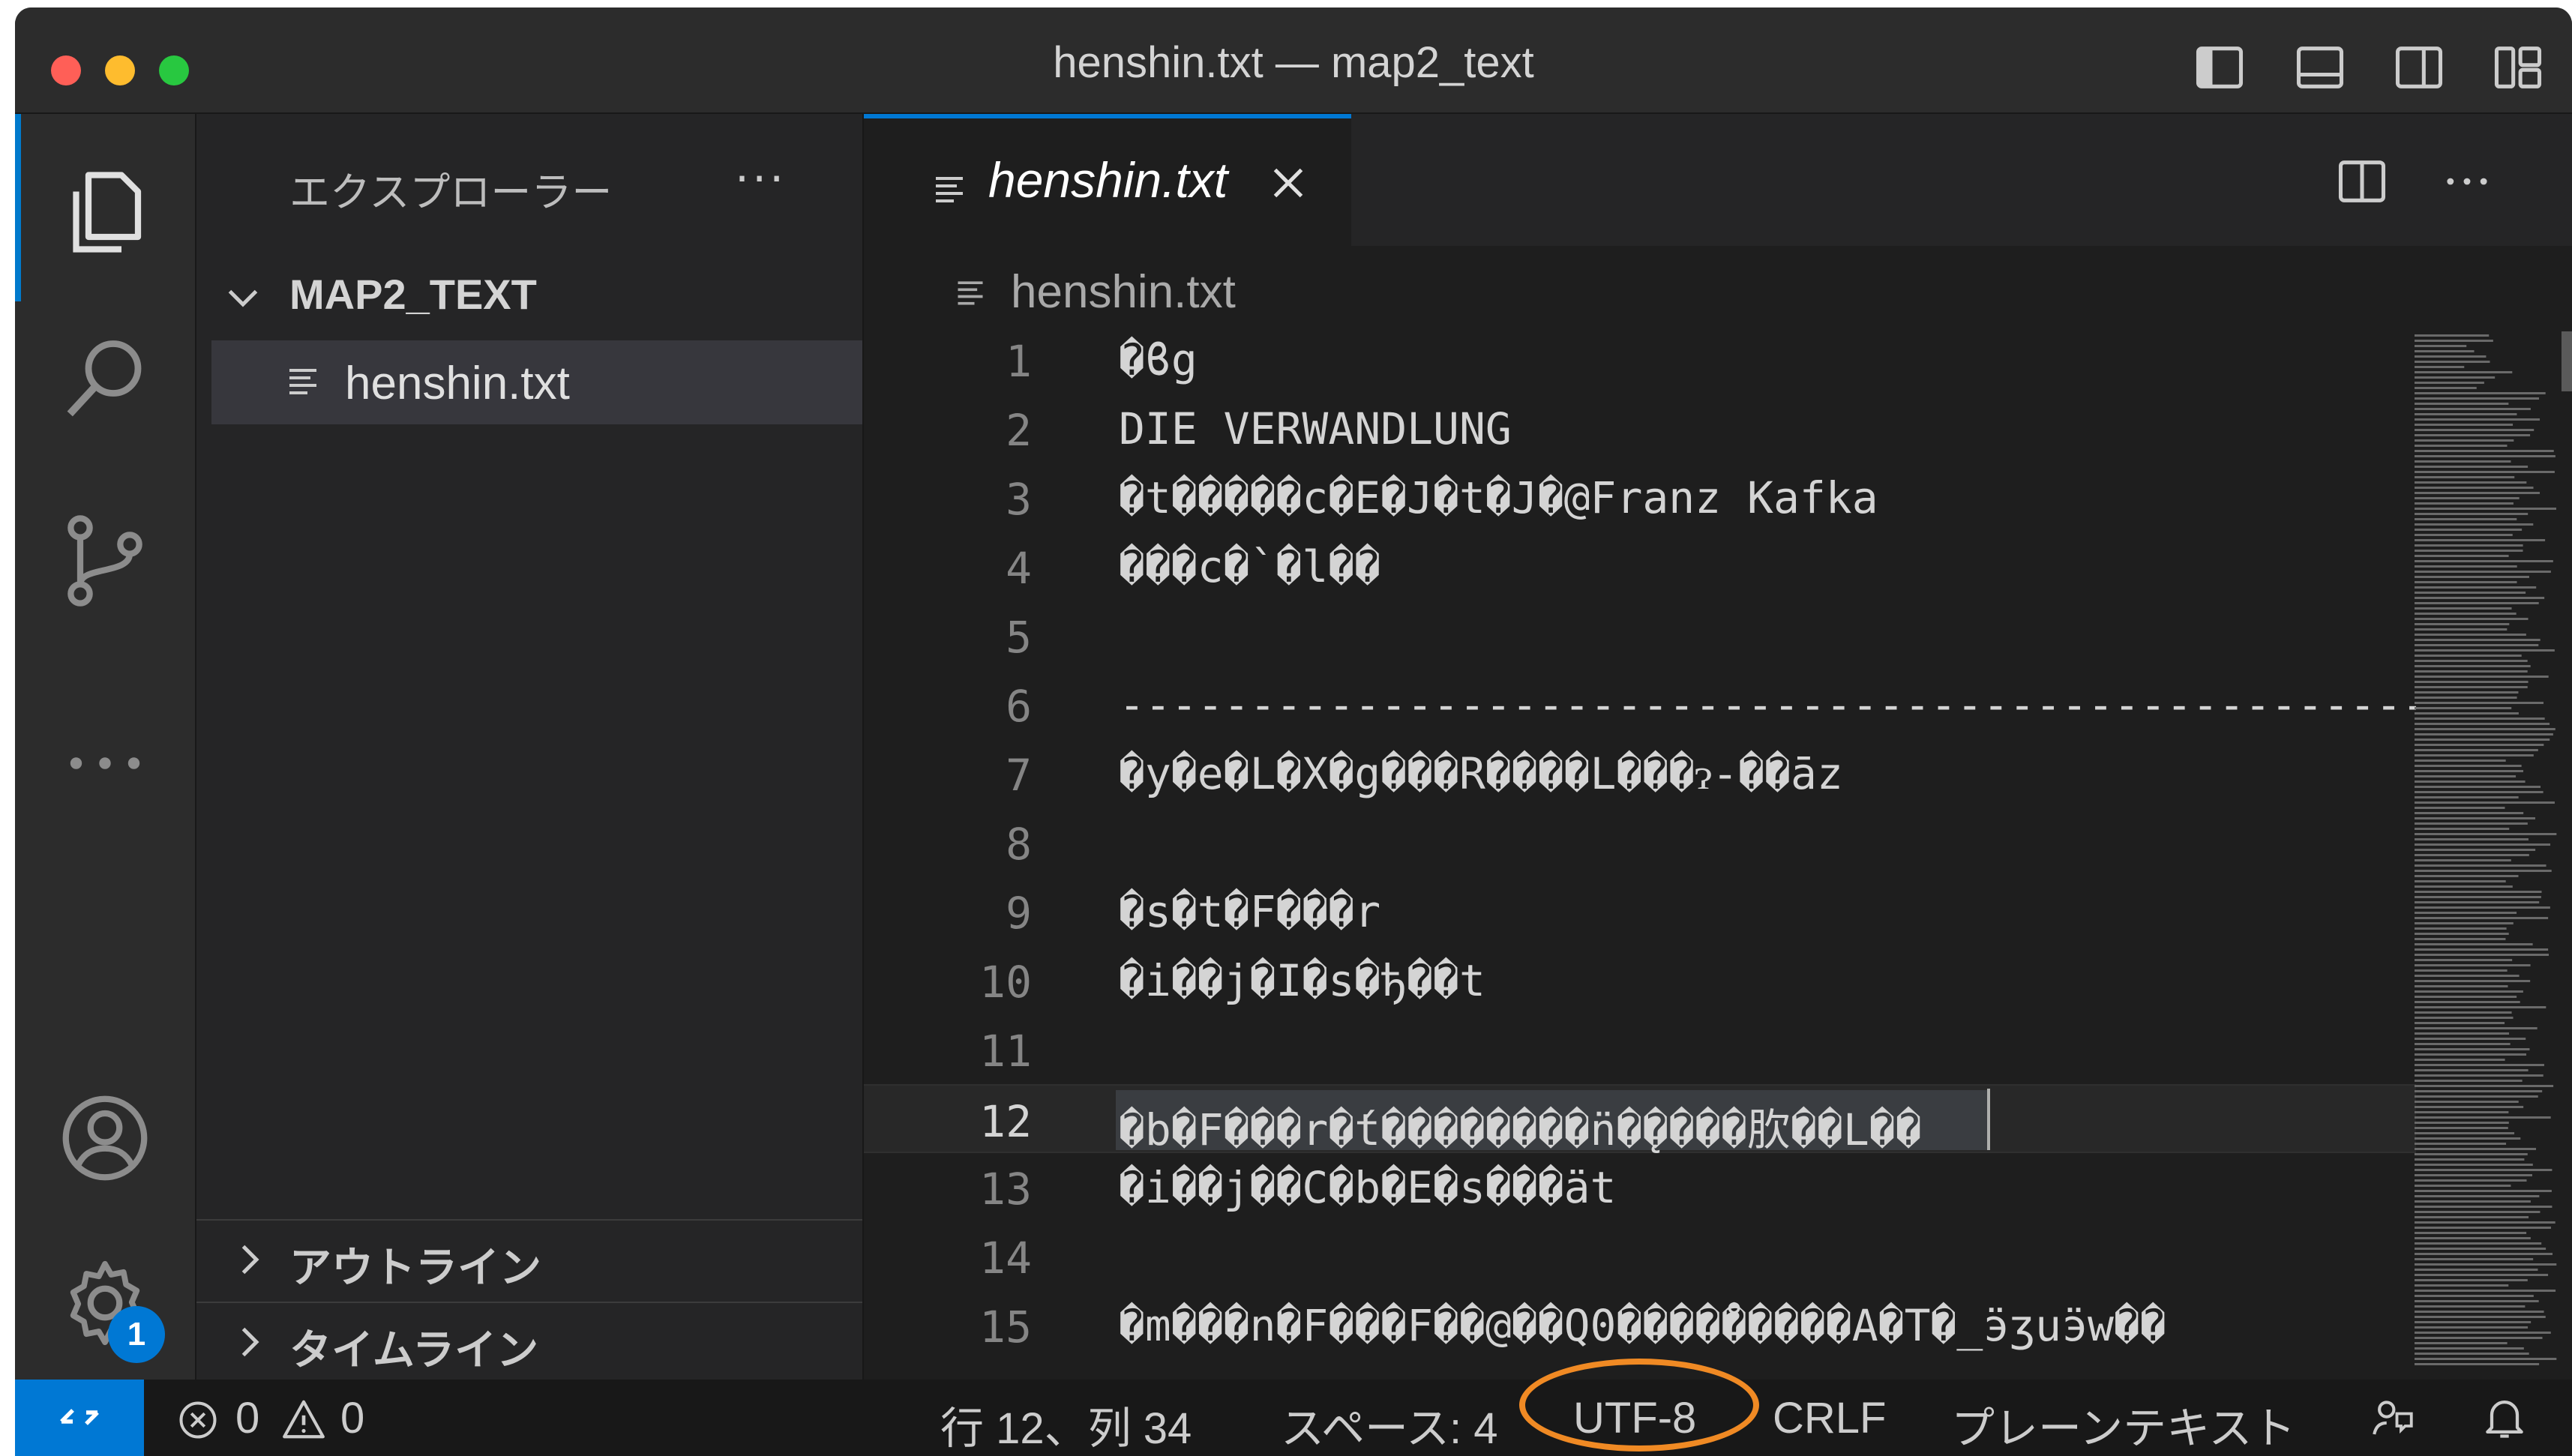 This screenshot has width=2572, height=1456. What do you see at coordinates (1640, 1187) in the screenshot?
I see `code-line: 13 �i��j��C�b�E�s���ät` at bounding box center [1640, 1187].